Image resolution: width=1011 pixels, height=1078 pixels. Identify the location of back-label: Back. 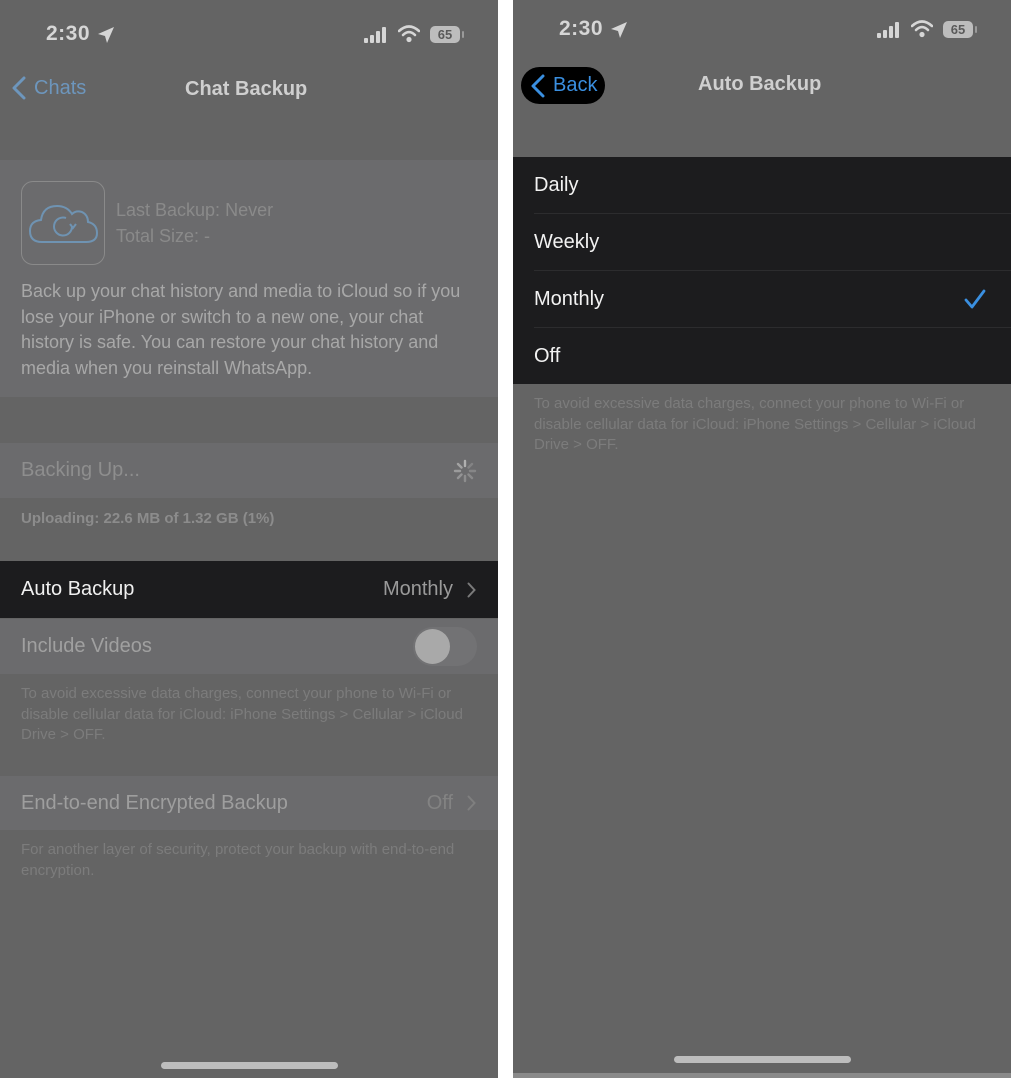
(575, 85).